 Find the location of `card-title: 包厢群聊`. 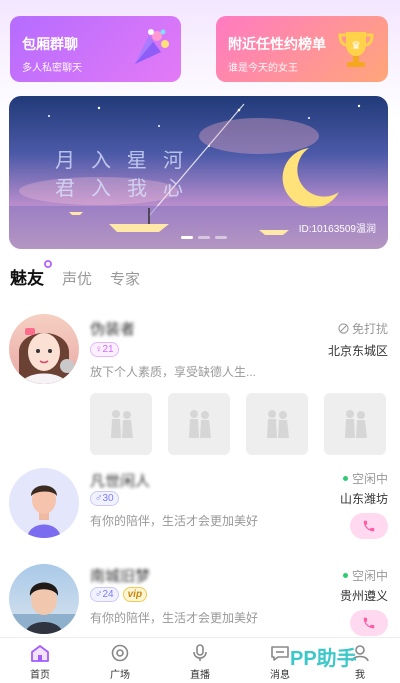

card-title: 包厢群聊 is located at coordinates (50, 44).